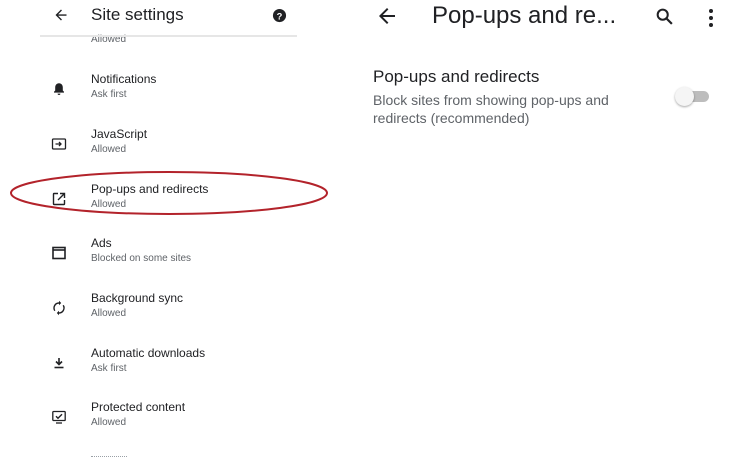  Describe the element at coordinates (148, 353) in the screenshot. I see `settings-item-title: Automatic downloads` at that location.